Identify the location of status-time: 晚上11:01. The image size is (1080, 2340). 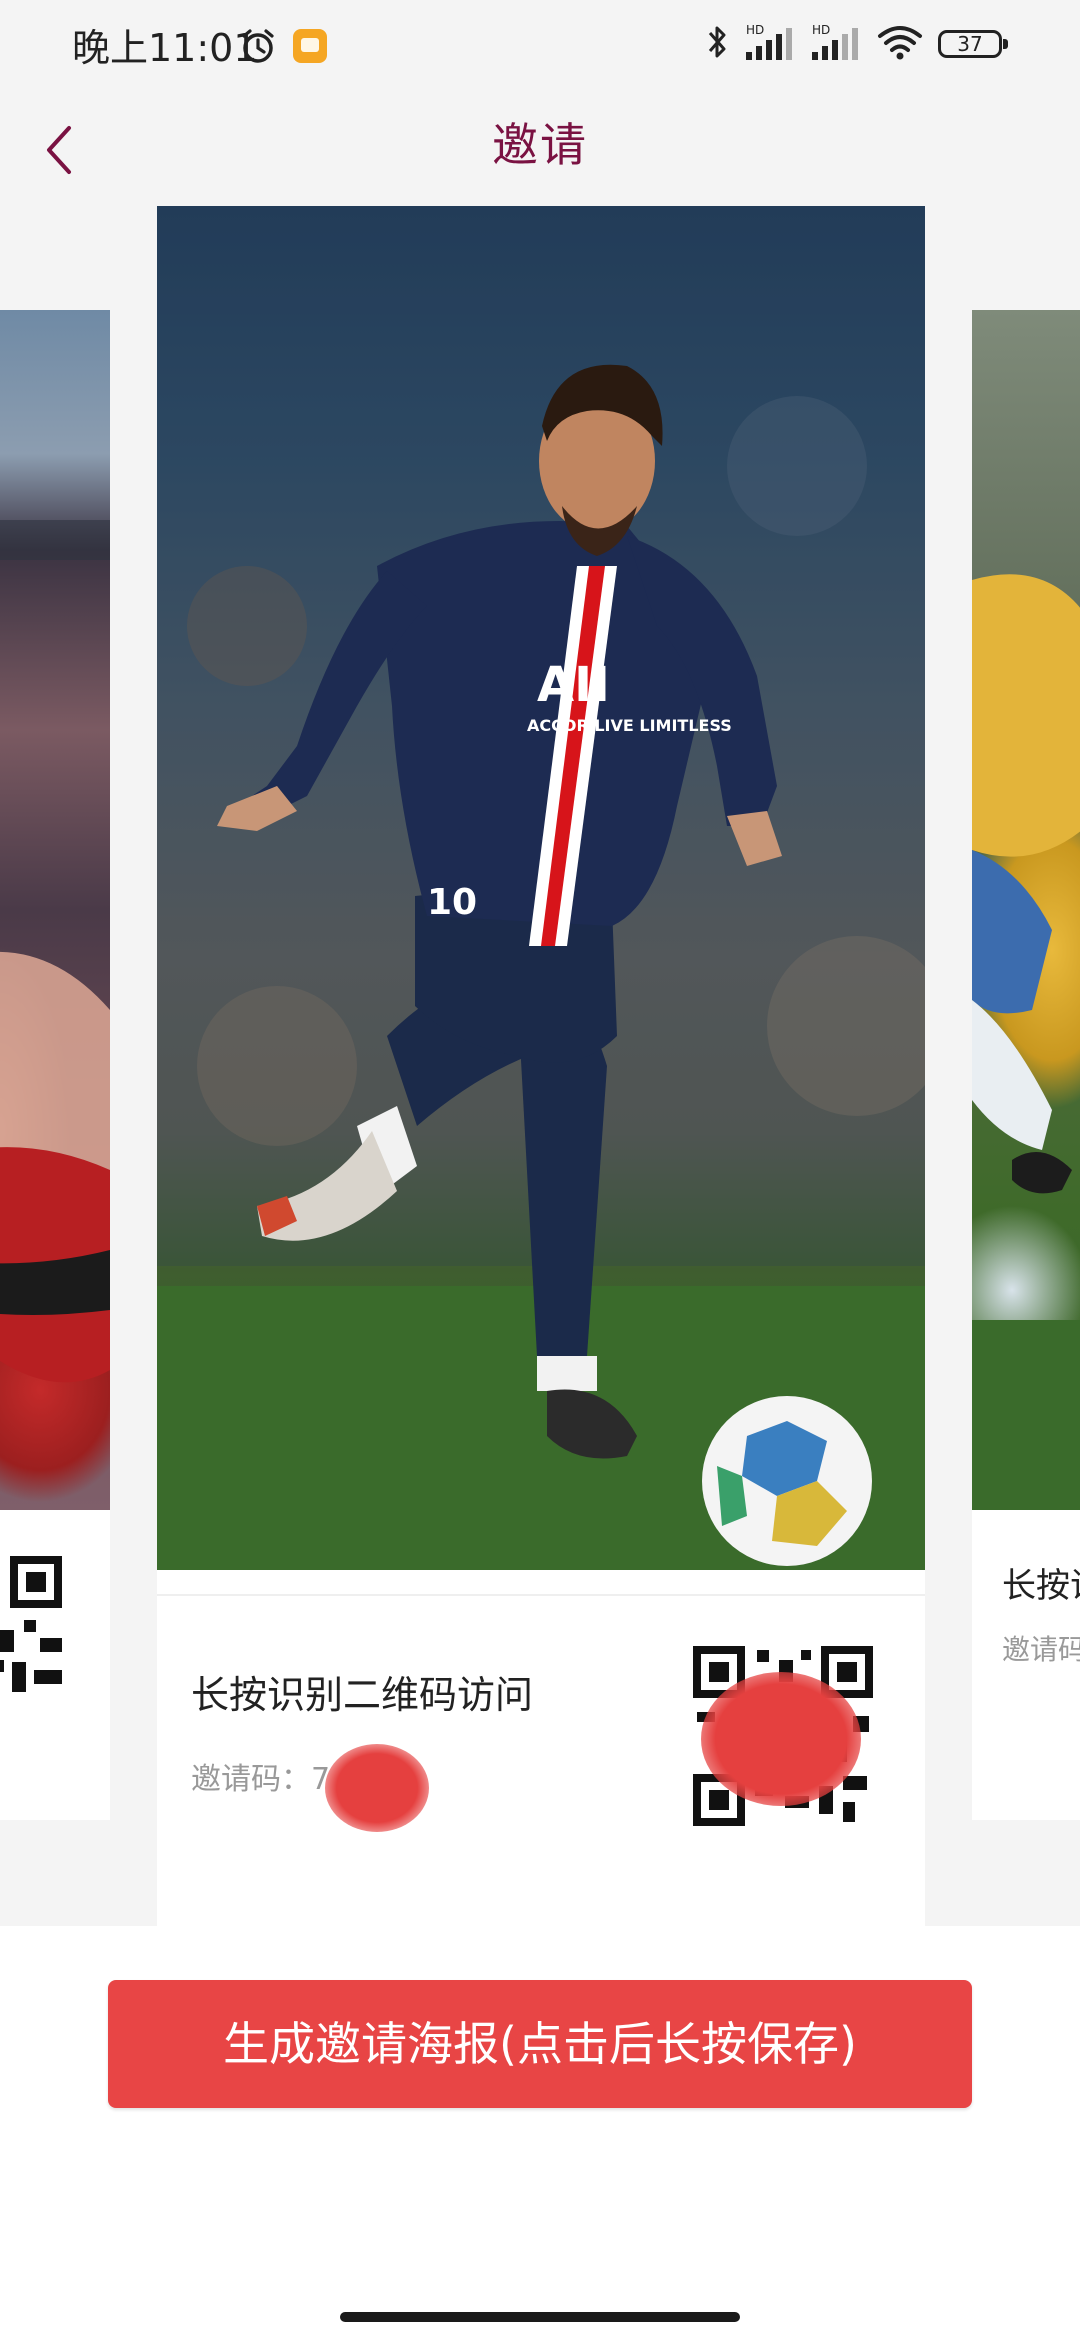
(165, 48).